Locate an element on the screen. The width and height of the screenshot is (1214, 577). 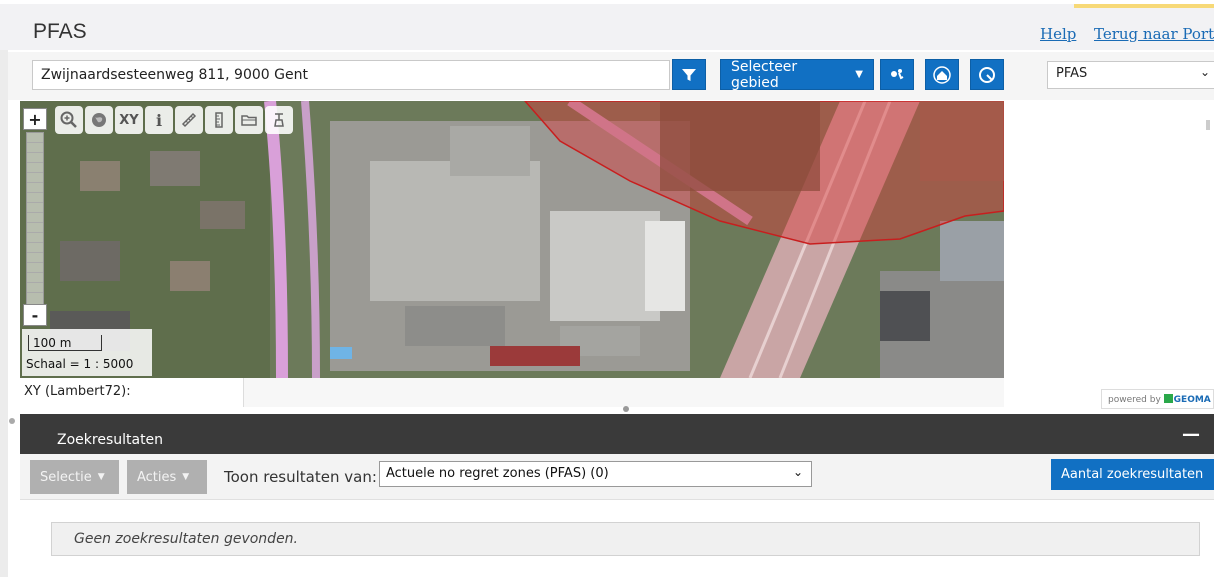
selectie-label: Selectie is located at coordinates (66, 477).